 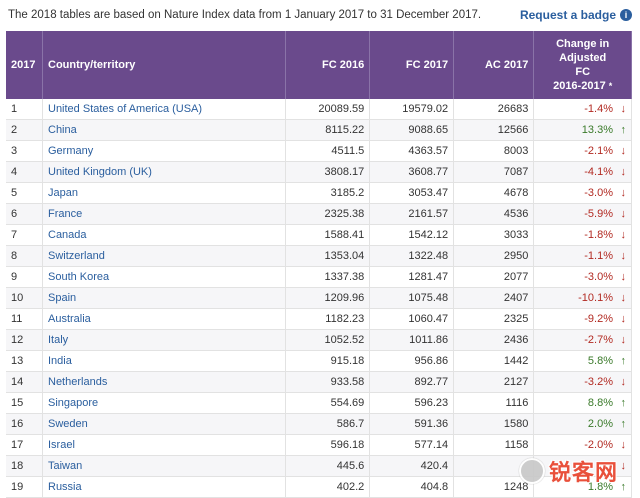 What do you see at coordinates (164, 424) in the screenshot?
I see `country-link: Sweden` at bounding box center [164, 424].